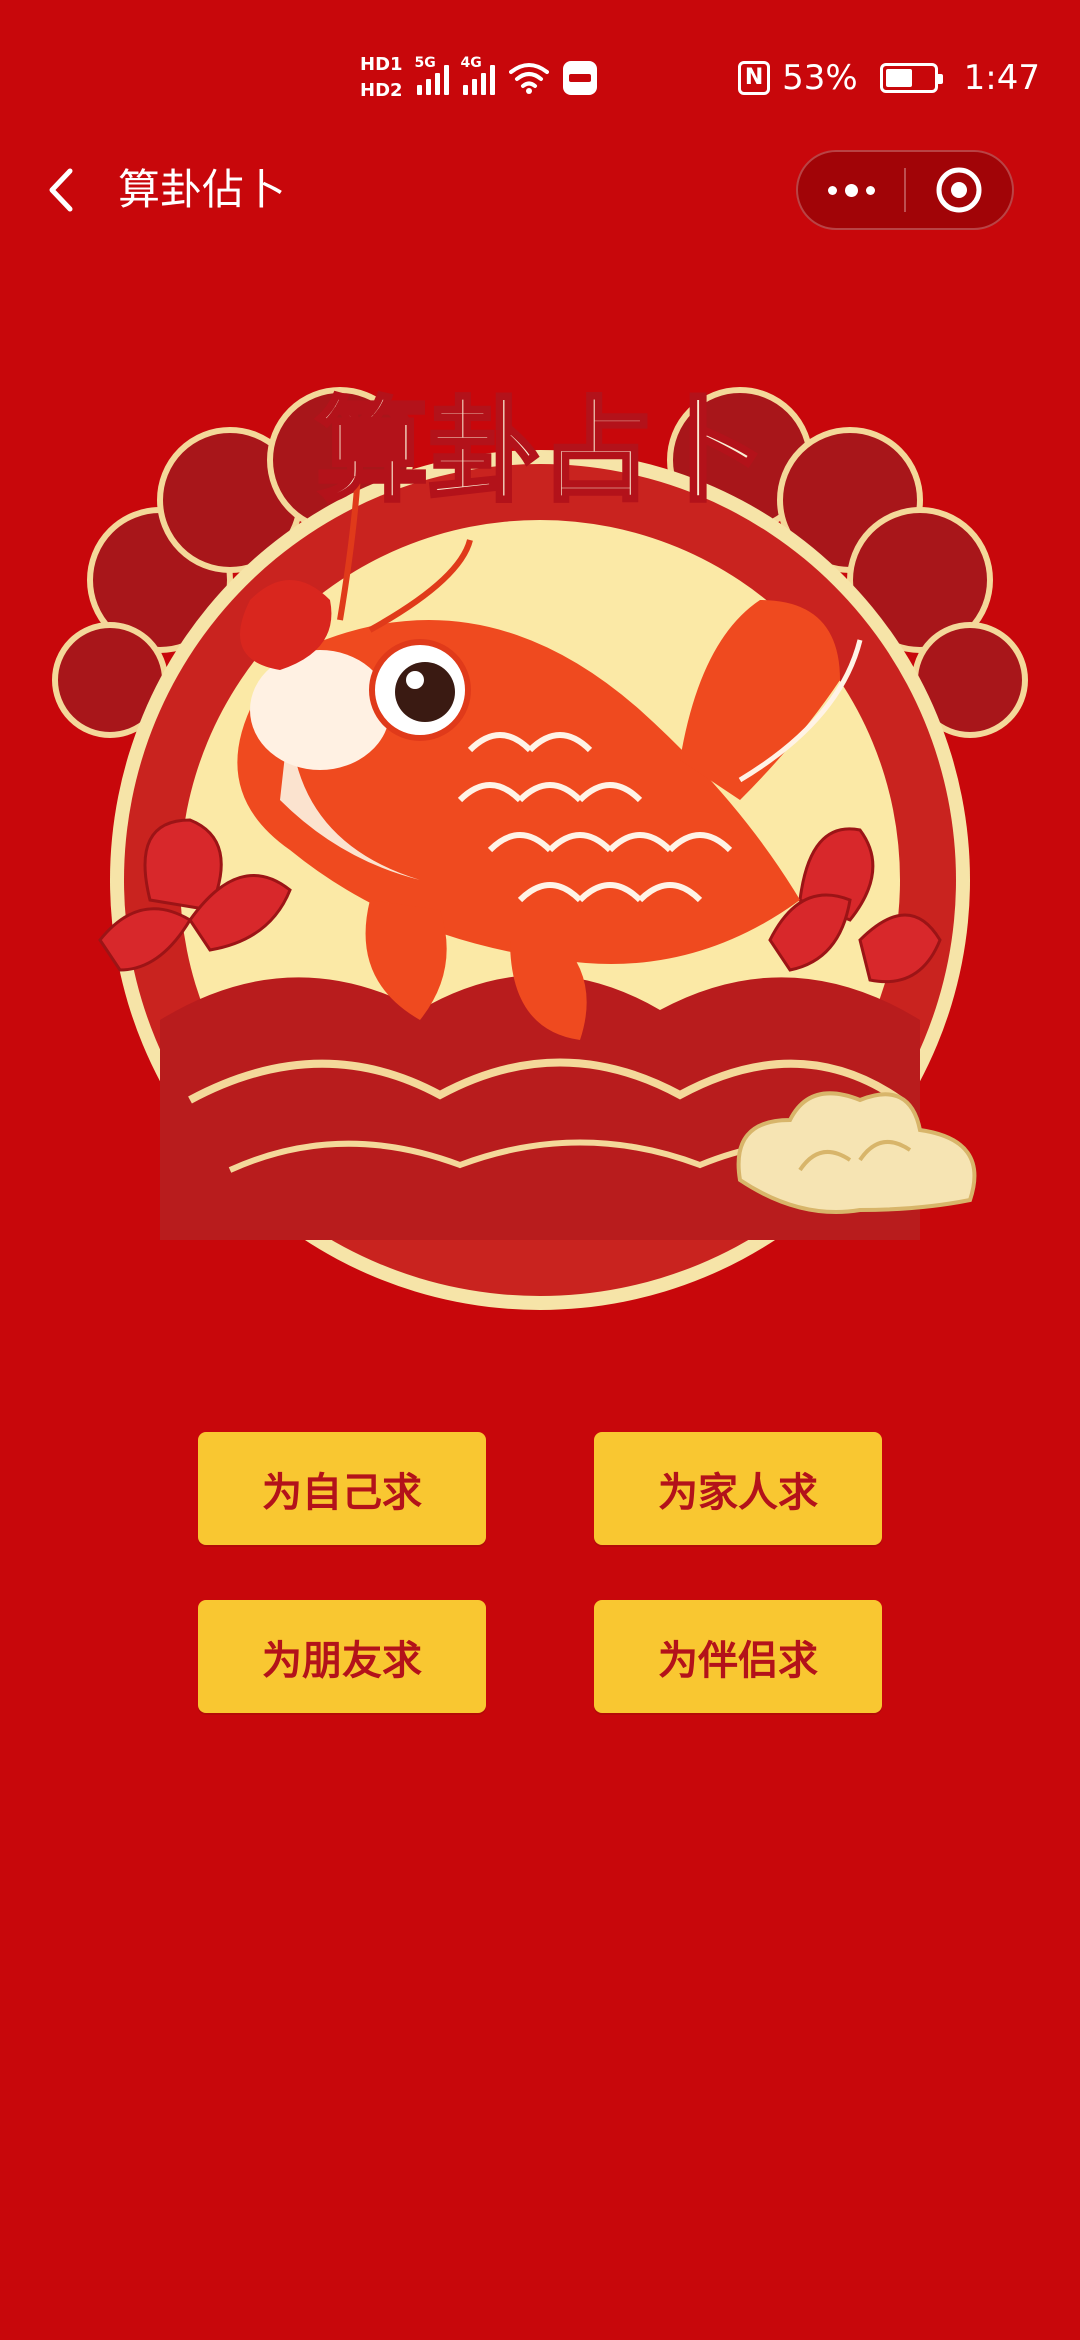 Image resolution: width=1080 pixels, height=2340 pixels. What do you see at coordinates (540, 452) in the screenshot?
I see `banner-title: 算卦占卜` at bounding box center [540, 452].